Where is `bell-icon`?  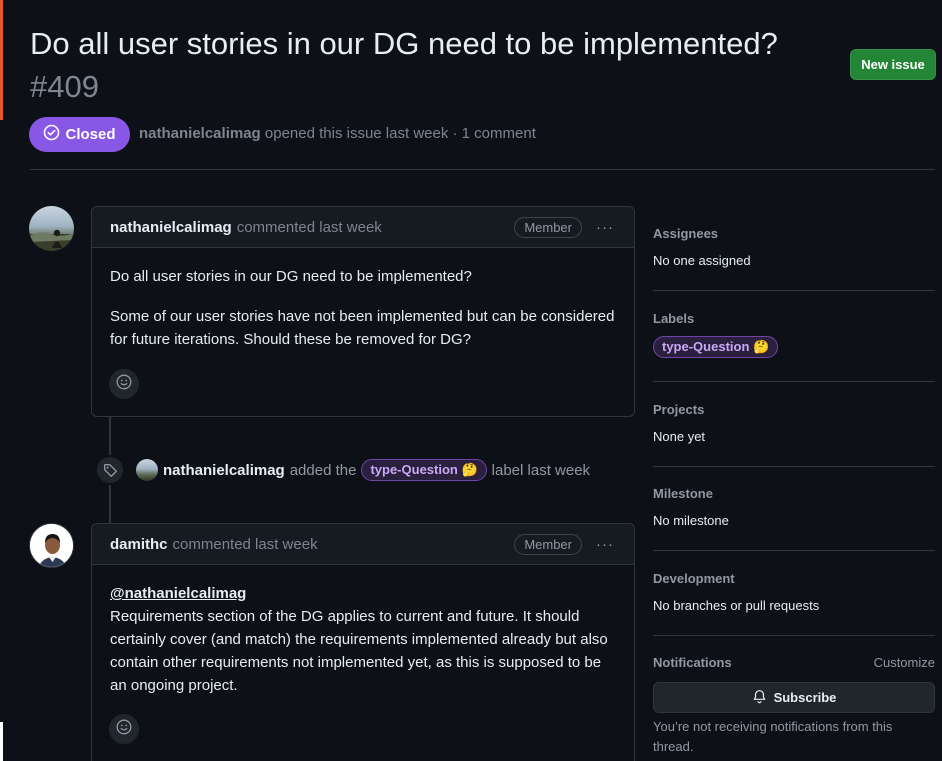
bell-icon is located at coordinates (759, 698).